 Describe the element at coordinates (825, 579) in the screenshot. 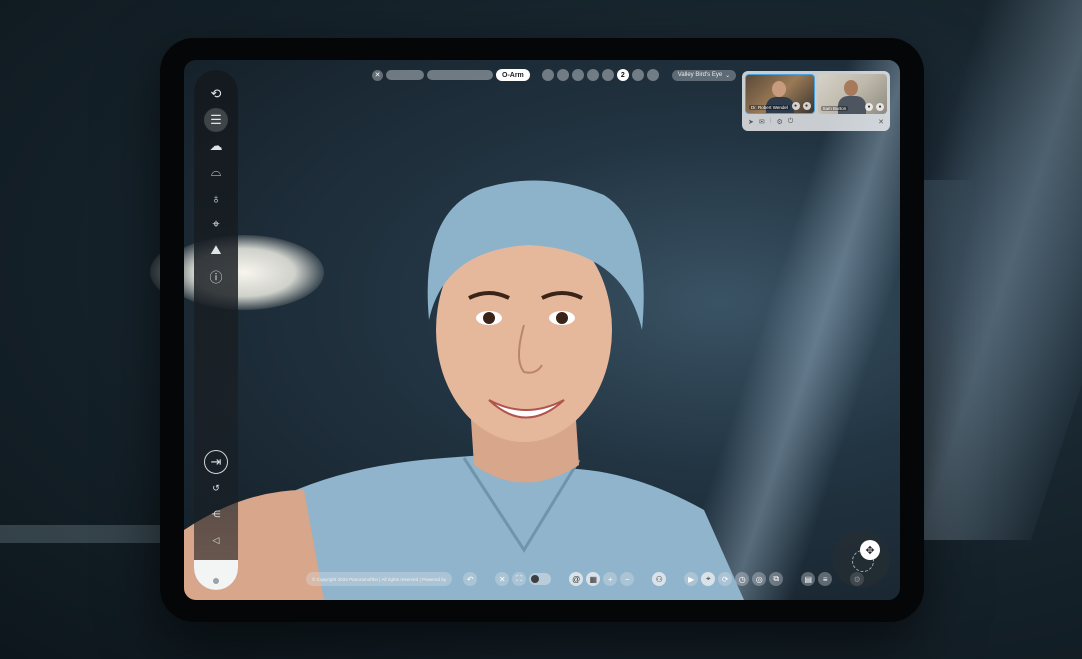

I see `sliders-icon: ≡` at that location.